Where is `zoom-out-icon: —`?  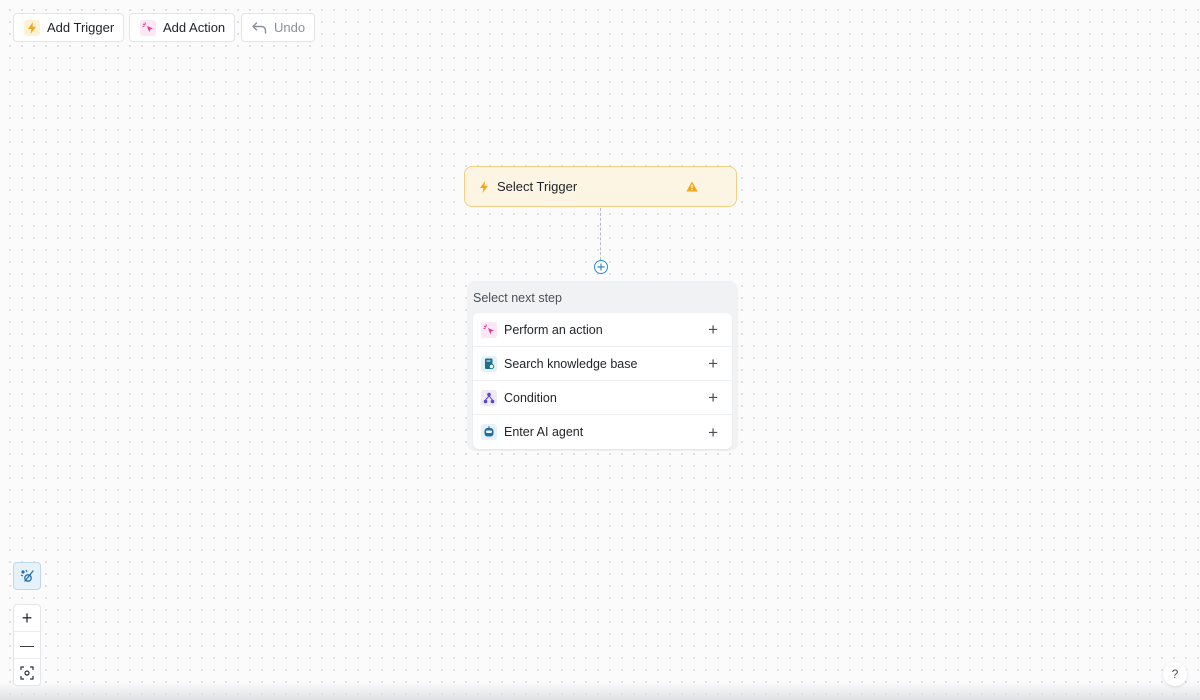
zoom-out-icon: — is located at coordinates (27, 645).